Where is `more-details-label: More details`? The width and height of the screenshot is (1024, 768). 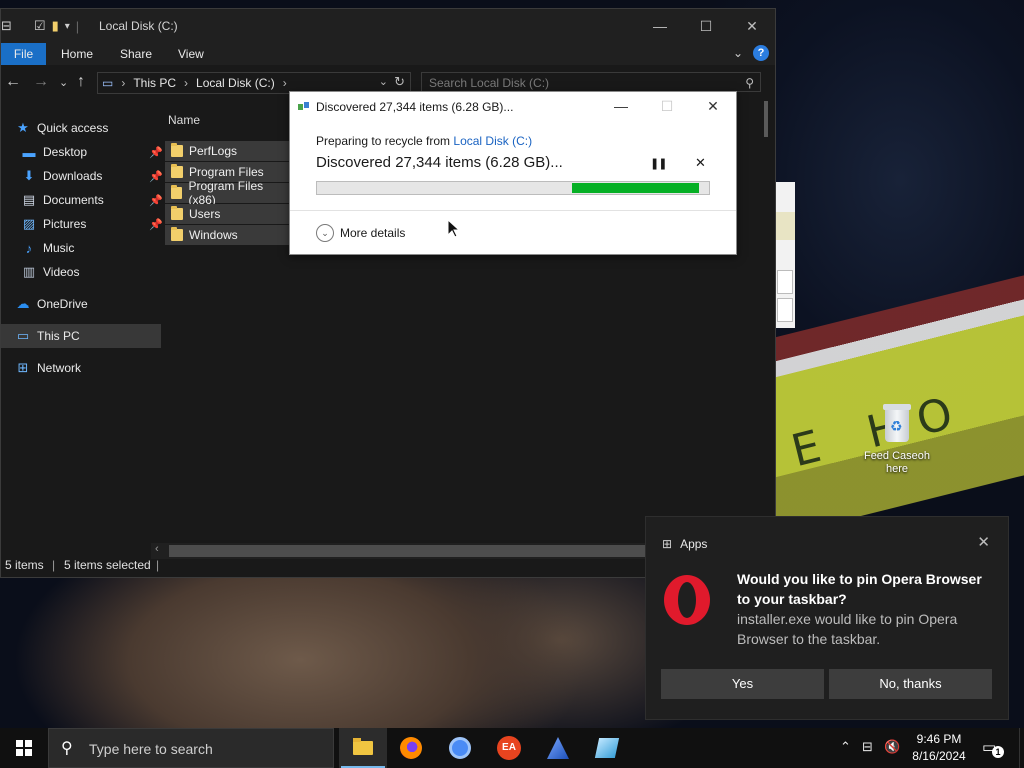
more-details-label: More details is located at coordinates (373, 233).